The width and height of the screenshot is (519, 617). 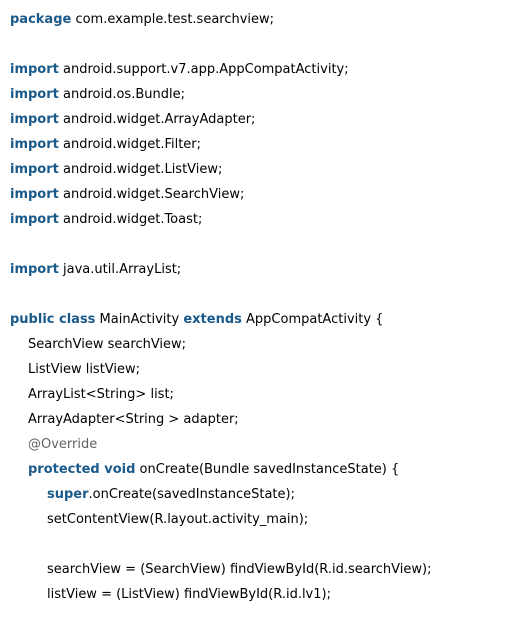 I want to click on code-text: SearchView searchView;, so click(x=107, y=344).